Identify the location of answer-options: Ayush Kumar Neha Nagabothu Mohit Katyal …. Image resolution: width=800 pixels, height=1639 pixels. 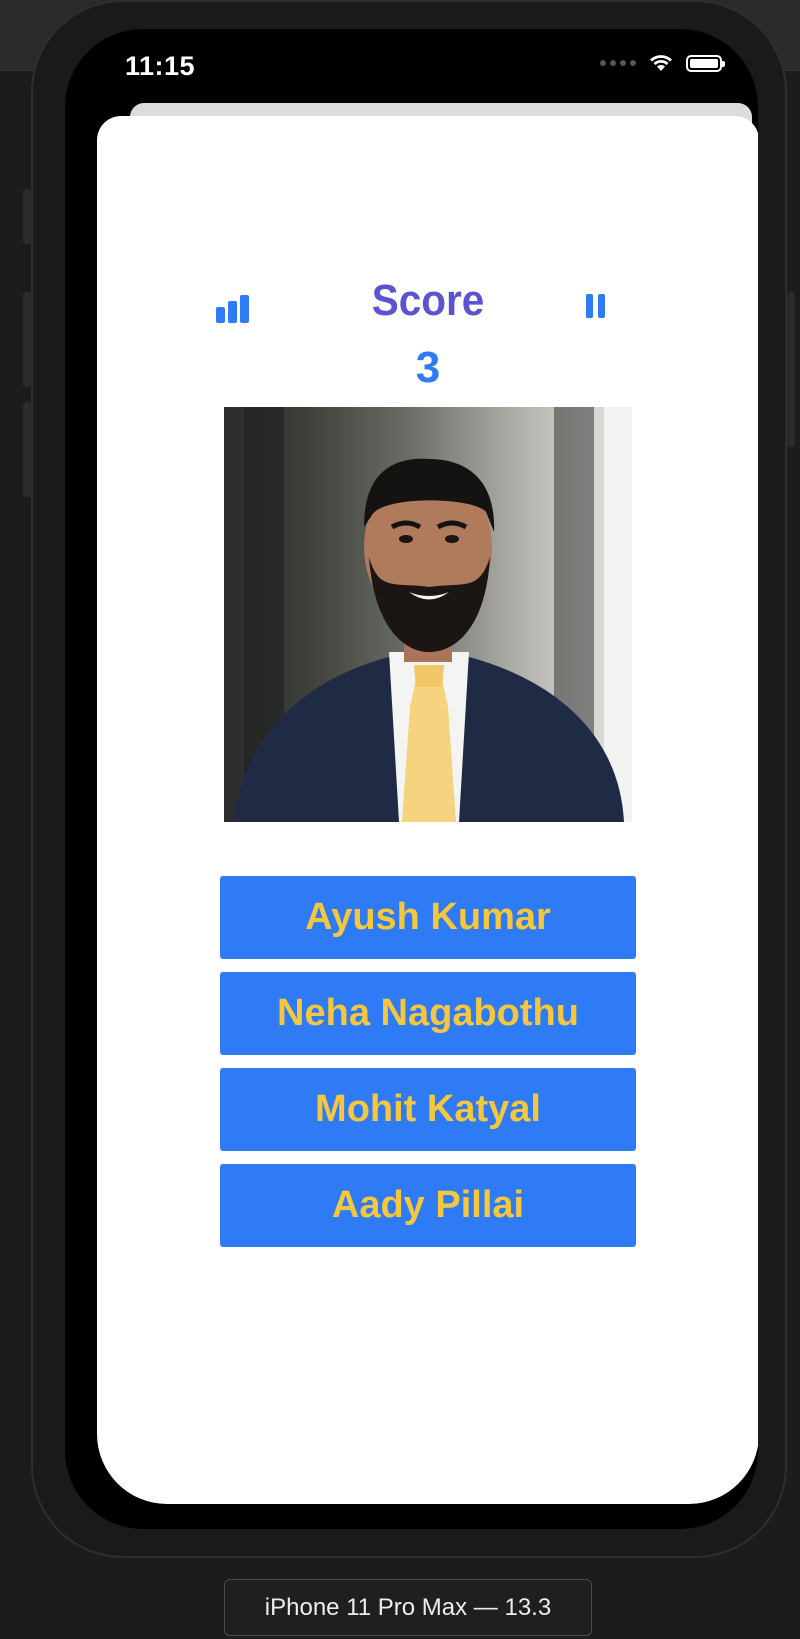
(428, 1068).